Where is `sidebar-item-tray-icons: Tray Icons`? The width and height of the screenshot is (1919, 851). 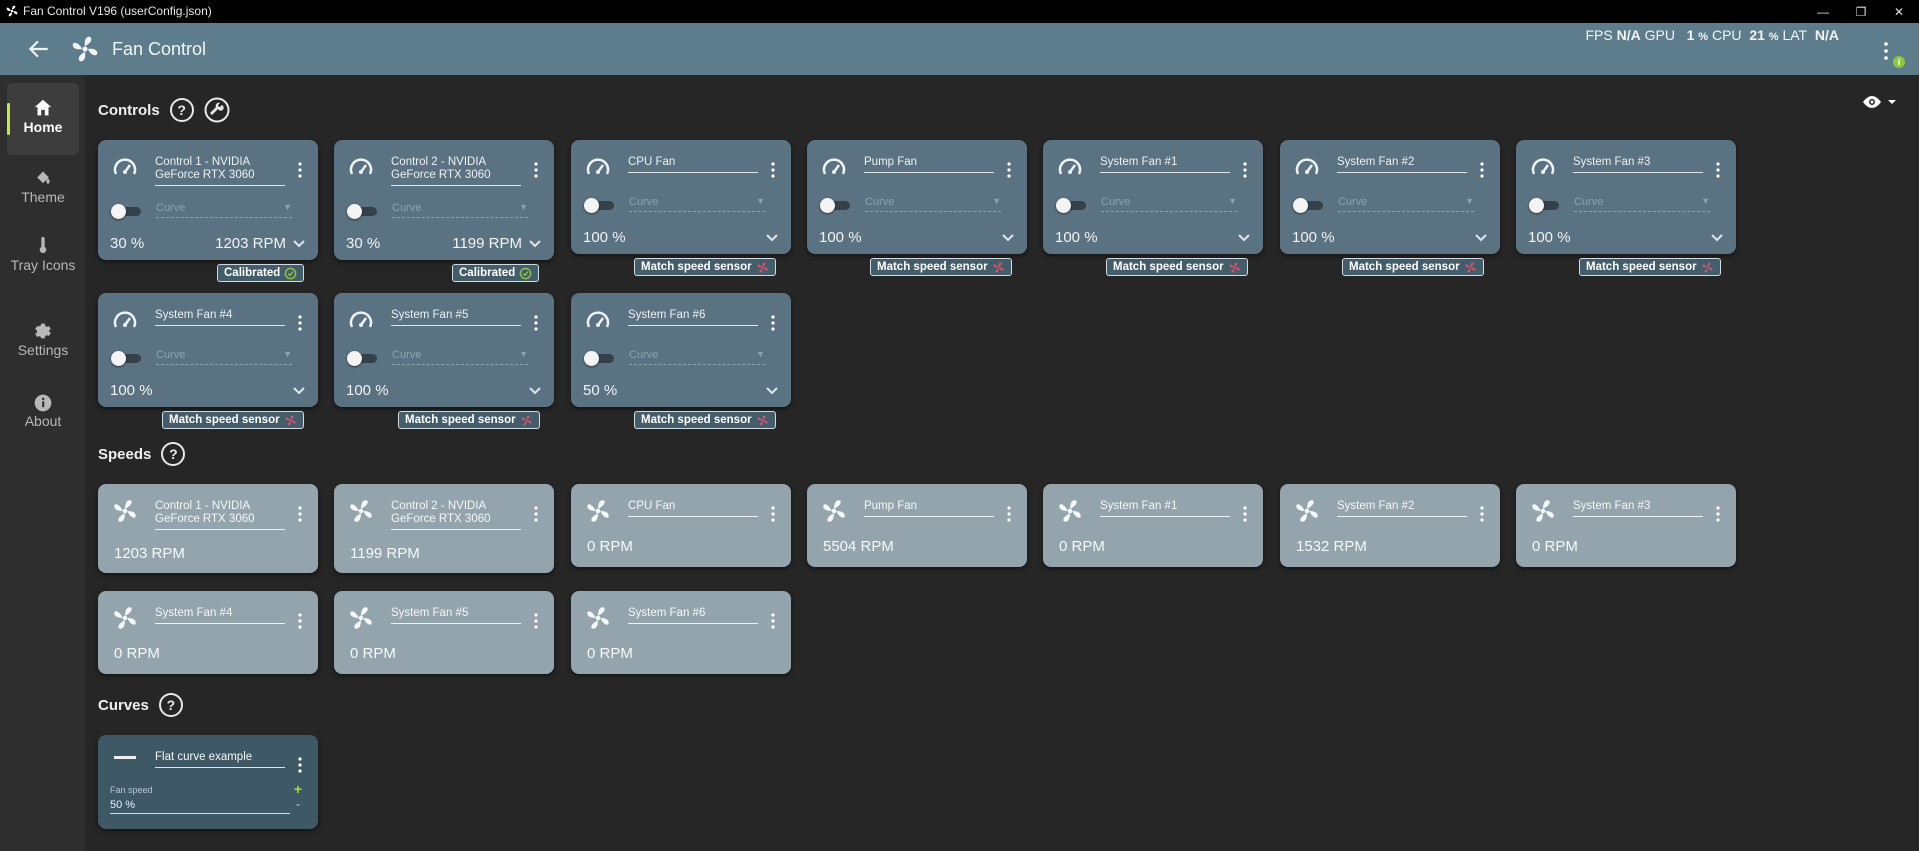 sidebar-item-tray-icons: Tray Icons is located at coordinates (43, 270).